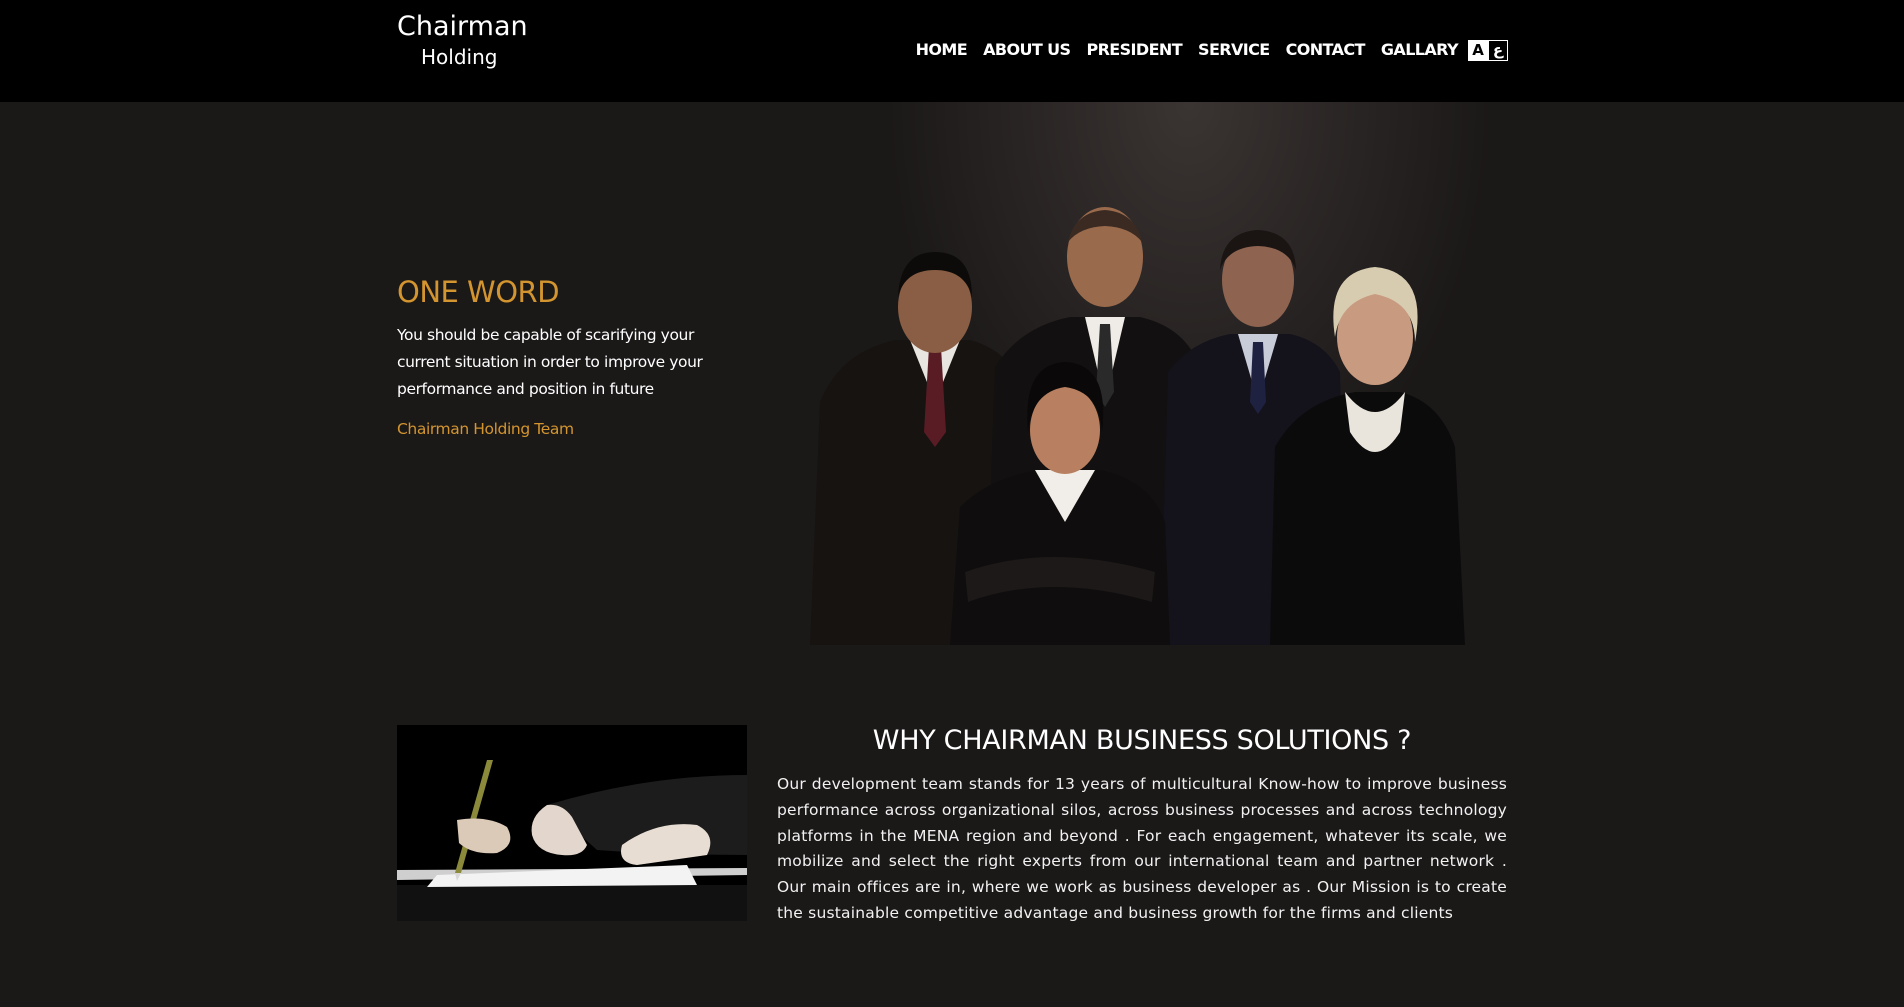 The image size is (1904, 1007). Describe the element at coordinates (459, 57) in the screenshot. I see `logo-line-2: Holding` at that location.